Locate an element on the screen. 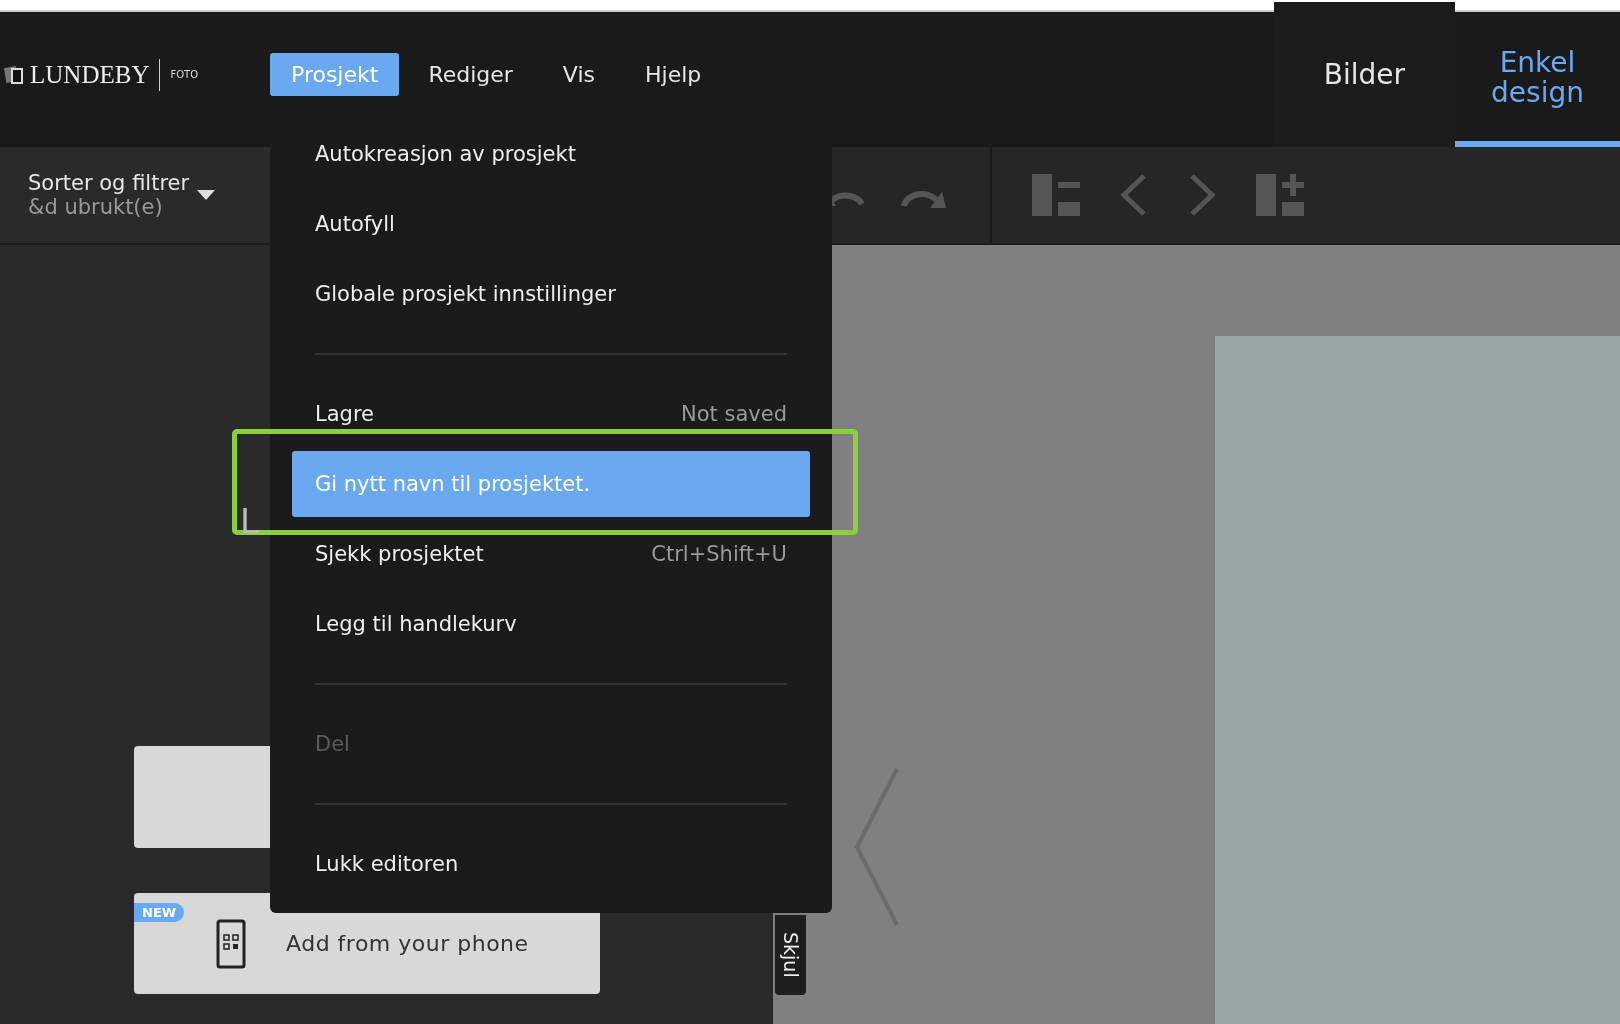  sort-filter-dropdown: Sorter og filtrer &d ubrukt(e) is located at coordinates (135, 196).